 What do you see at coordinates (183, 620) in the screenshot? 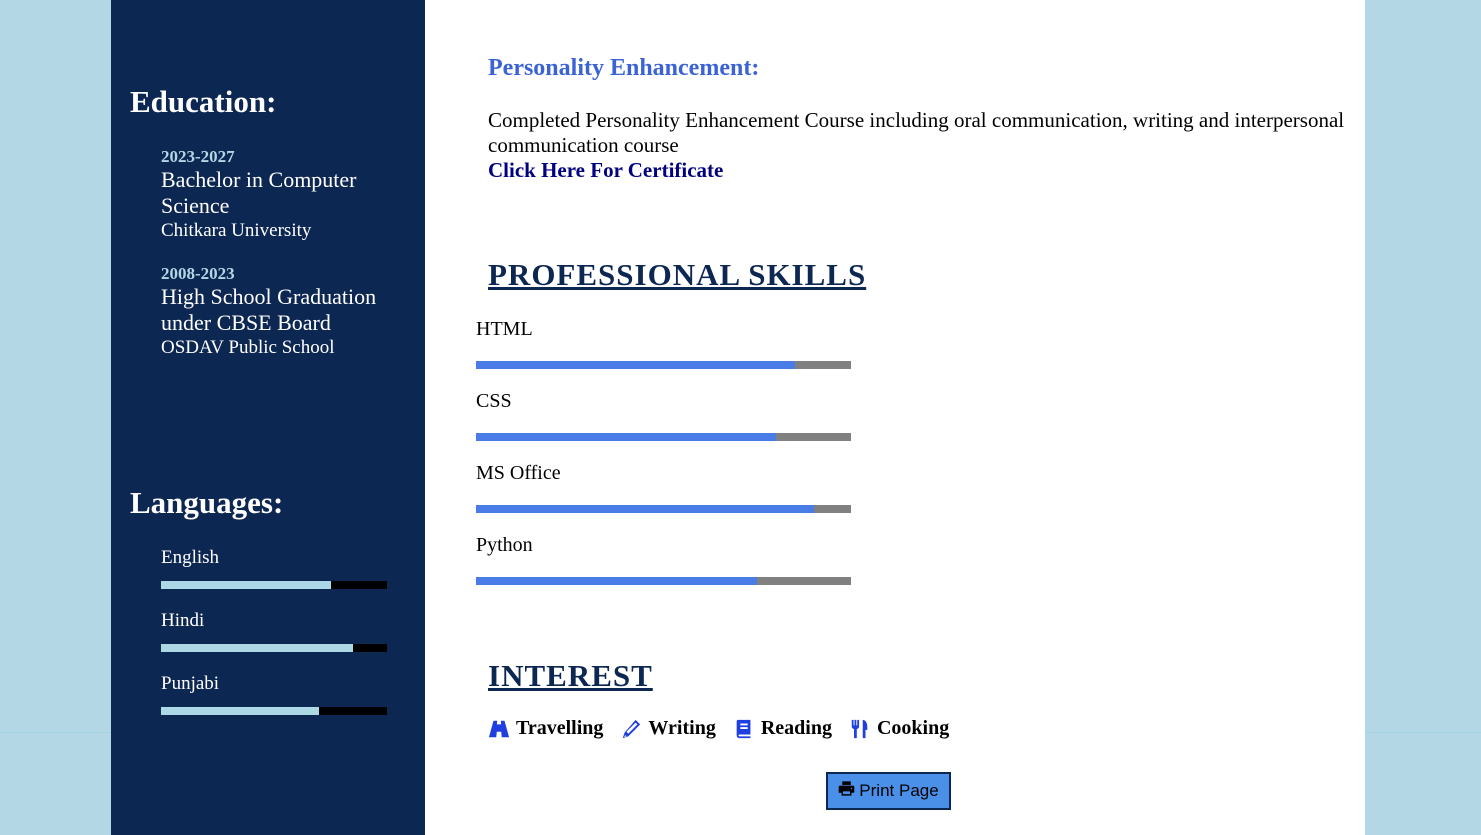
I see `language-name: Hindi` at bounding box center [183, 620].